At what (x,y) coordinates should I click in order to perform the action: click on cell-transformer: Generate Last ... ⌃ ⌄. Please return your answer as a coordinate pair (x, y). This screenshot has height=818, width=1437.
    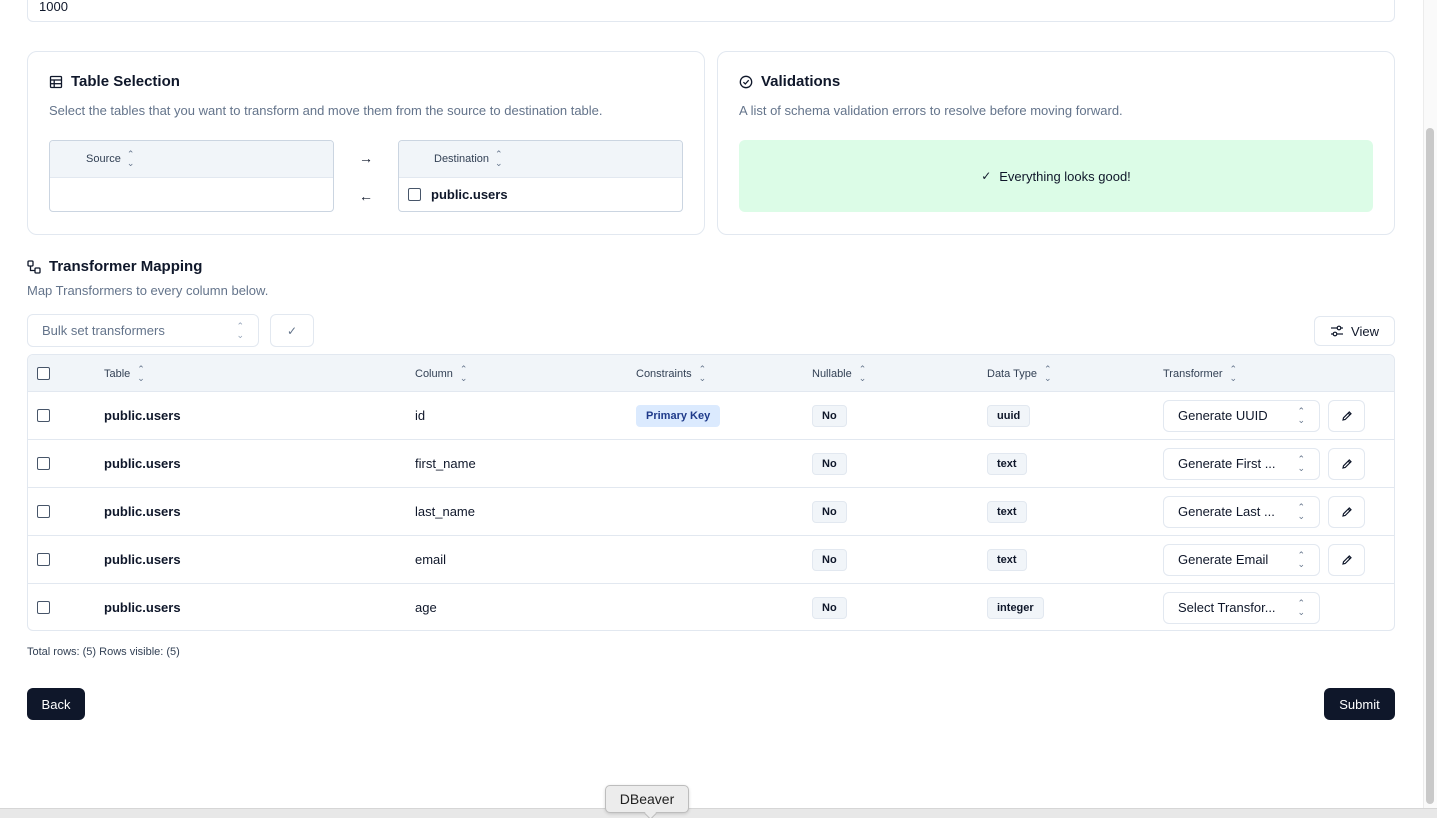
    Looking at the image, I should click on (1241, 511).